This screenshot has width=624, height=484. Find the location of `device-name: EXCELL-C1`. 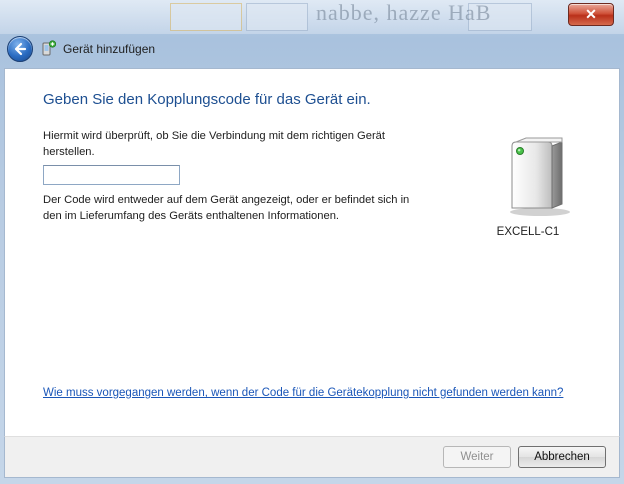

device-name: EXCELL-C1 is located at coordinates (528, 232).